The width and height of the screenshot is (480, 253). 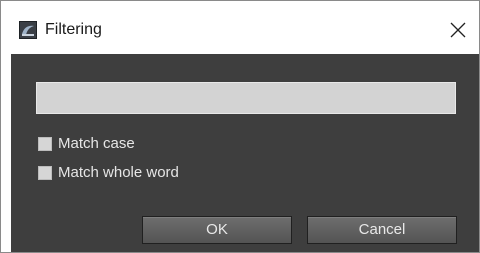 What do you see at coordinates (45, 144) in the screenshot?
I see `match-case-checkbox` at bounding box center [45, 144].